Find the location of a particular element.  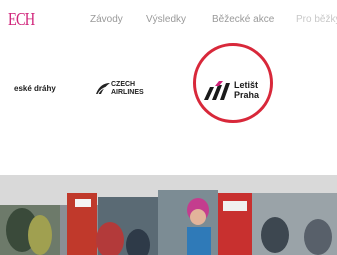

czech-airlines-line2: AIRLINES is located at coordinates (127, 92).